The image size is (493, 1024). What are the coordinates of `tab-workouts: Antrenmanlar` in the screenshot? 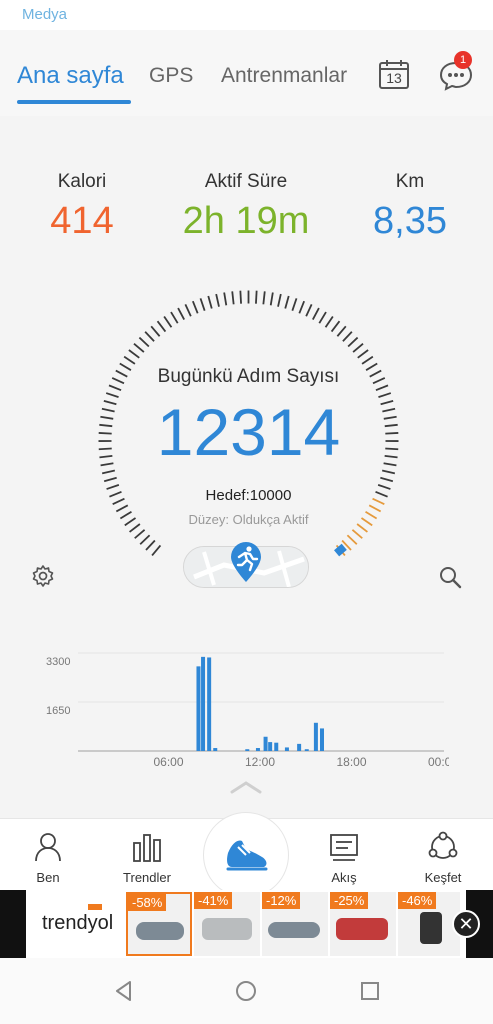 It's located at (284, 76).